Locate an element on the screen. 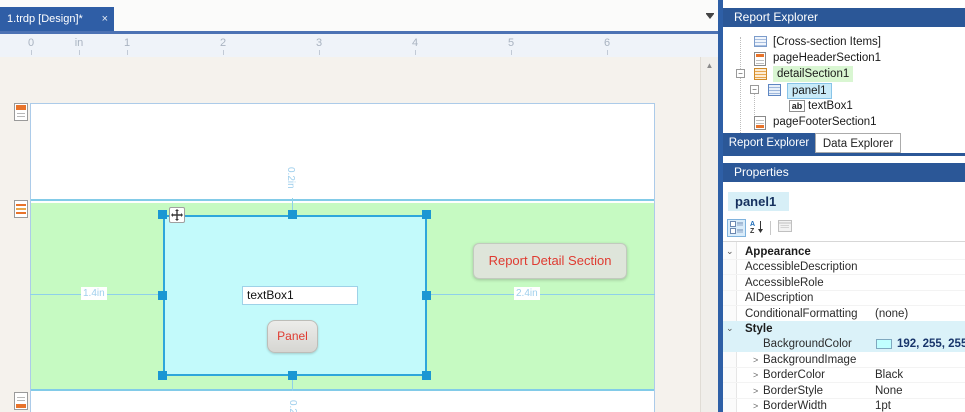  tree-item-detailsection1: − detailSection1 is located at coordinates (844, 74).